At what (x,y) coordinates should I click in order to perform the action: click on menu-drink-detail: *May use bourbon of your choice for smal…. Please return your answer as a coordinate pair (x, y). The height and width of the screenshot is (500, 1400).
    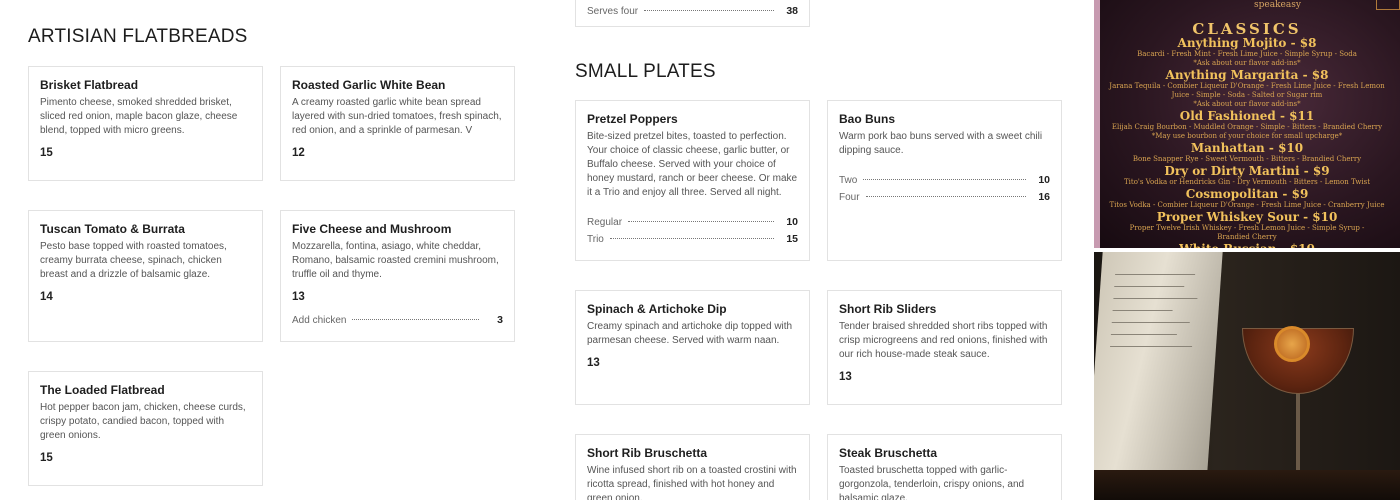
    Looking at the image, I should click on (1247, 136).